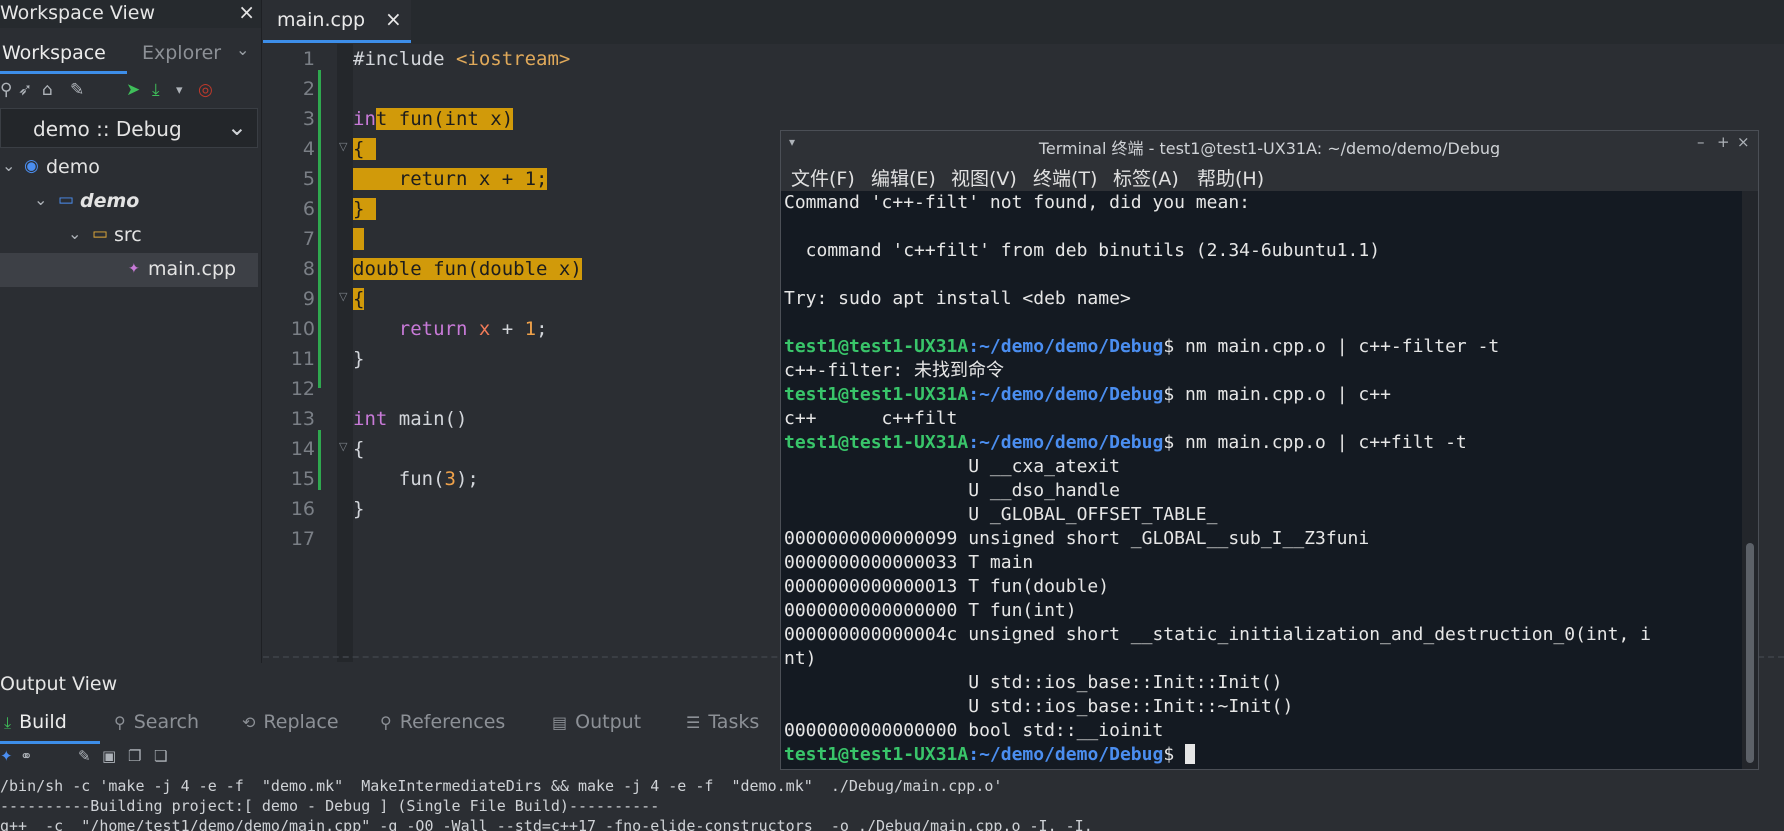 The width and height of the screenshot is (1784, 831). What do you see at coordinates (246, 12) in the screenshot?
I see `workspace-close-icon: ×` at bounding box center [246, 12].